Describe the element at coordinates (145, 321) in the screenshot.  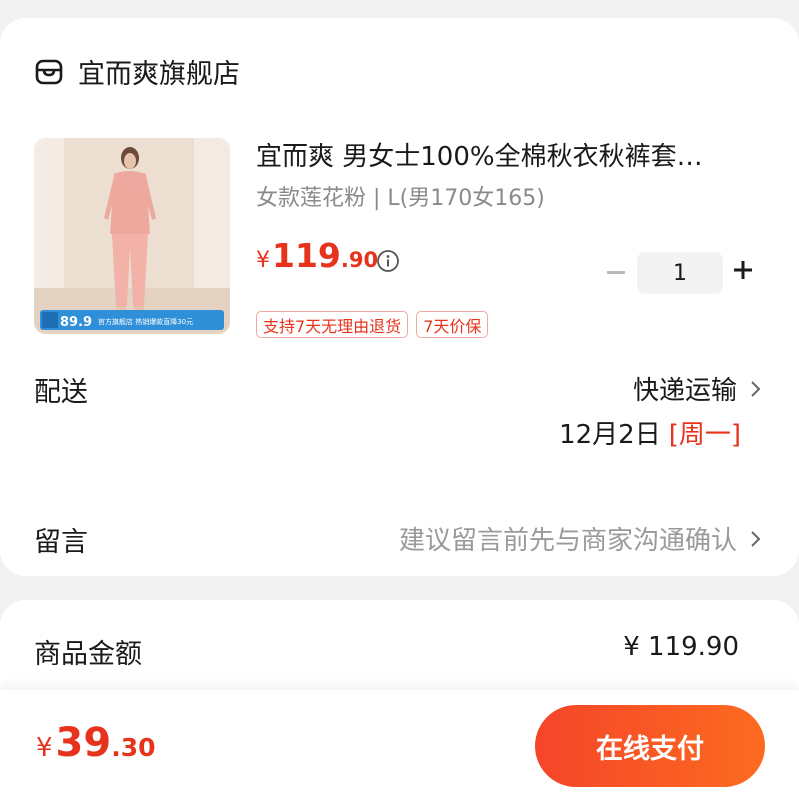
I see `badge-text: 官方旗舰店 热销爆款直降30元` at that location.